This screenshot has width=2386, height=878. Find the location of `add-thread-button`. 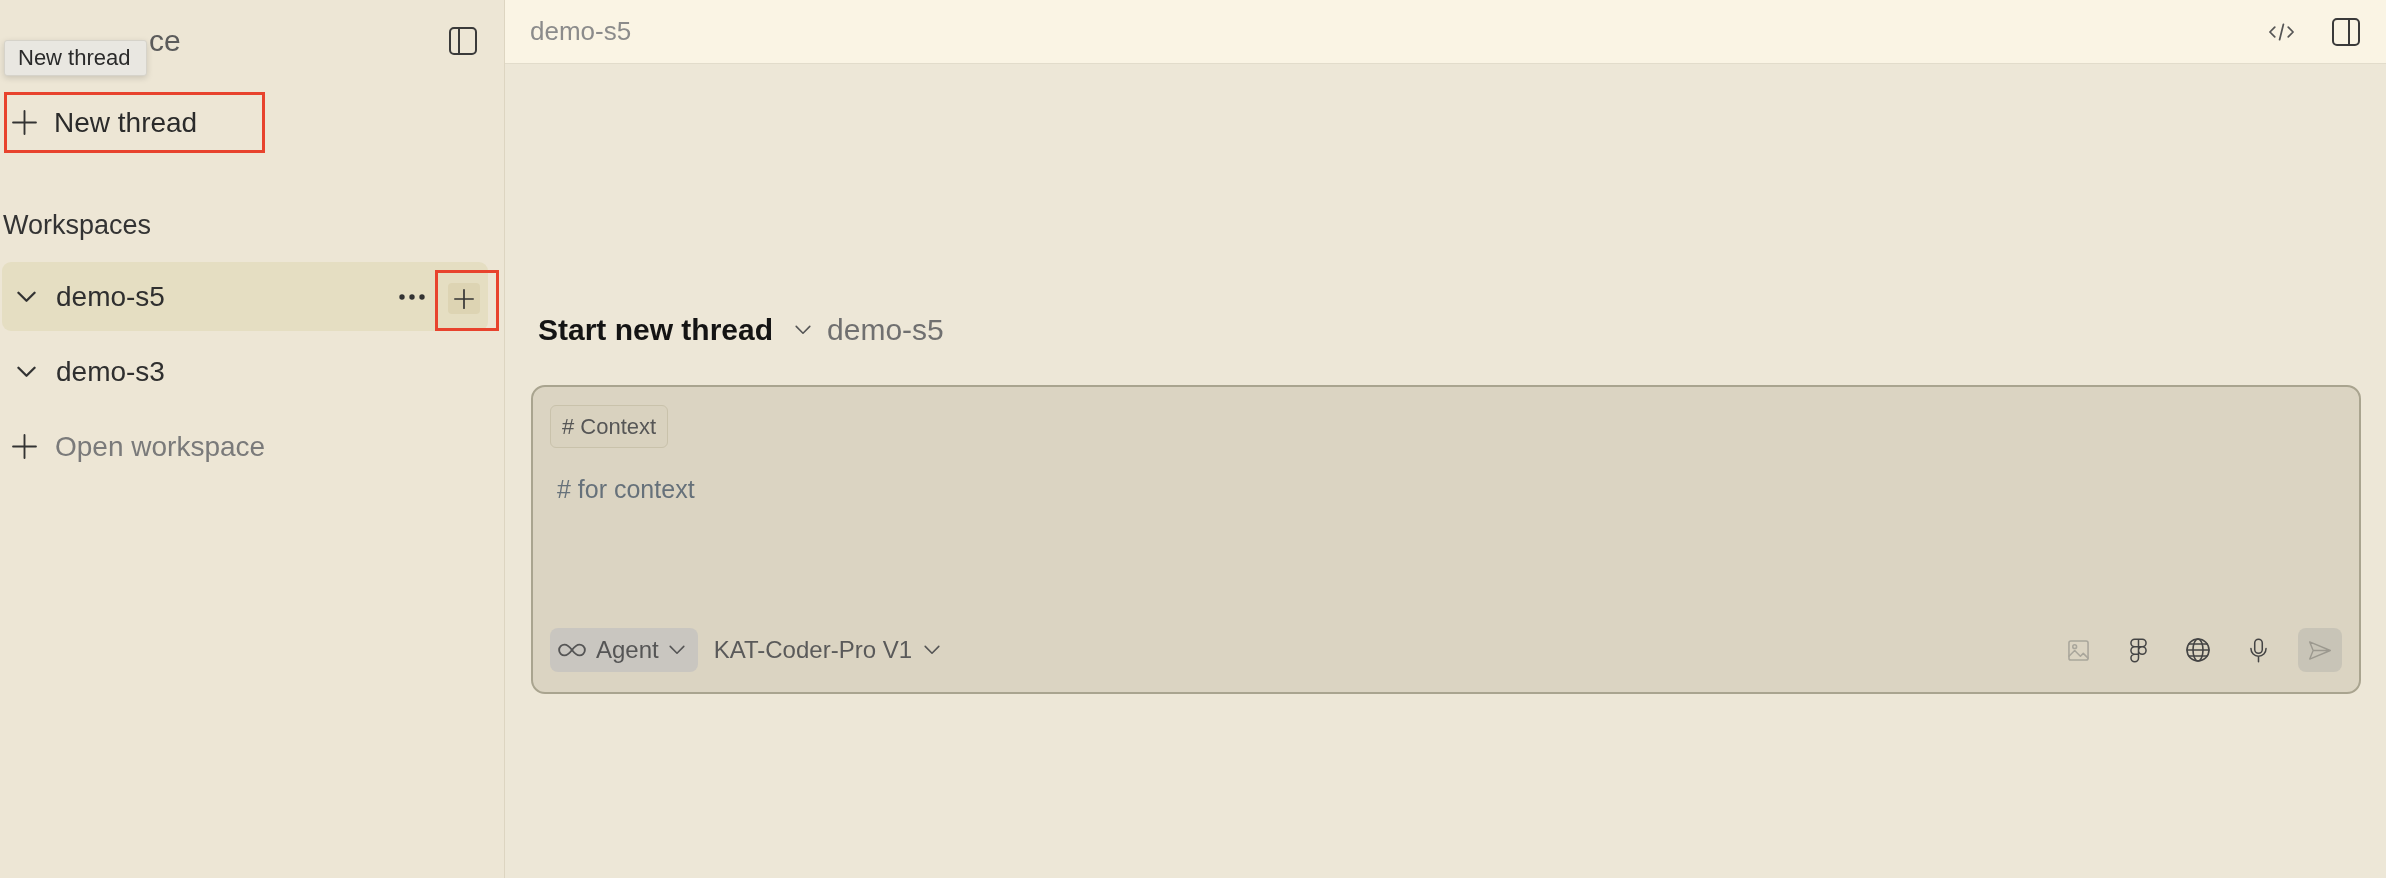

add-thread-button is located at coordinates (464, 298).